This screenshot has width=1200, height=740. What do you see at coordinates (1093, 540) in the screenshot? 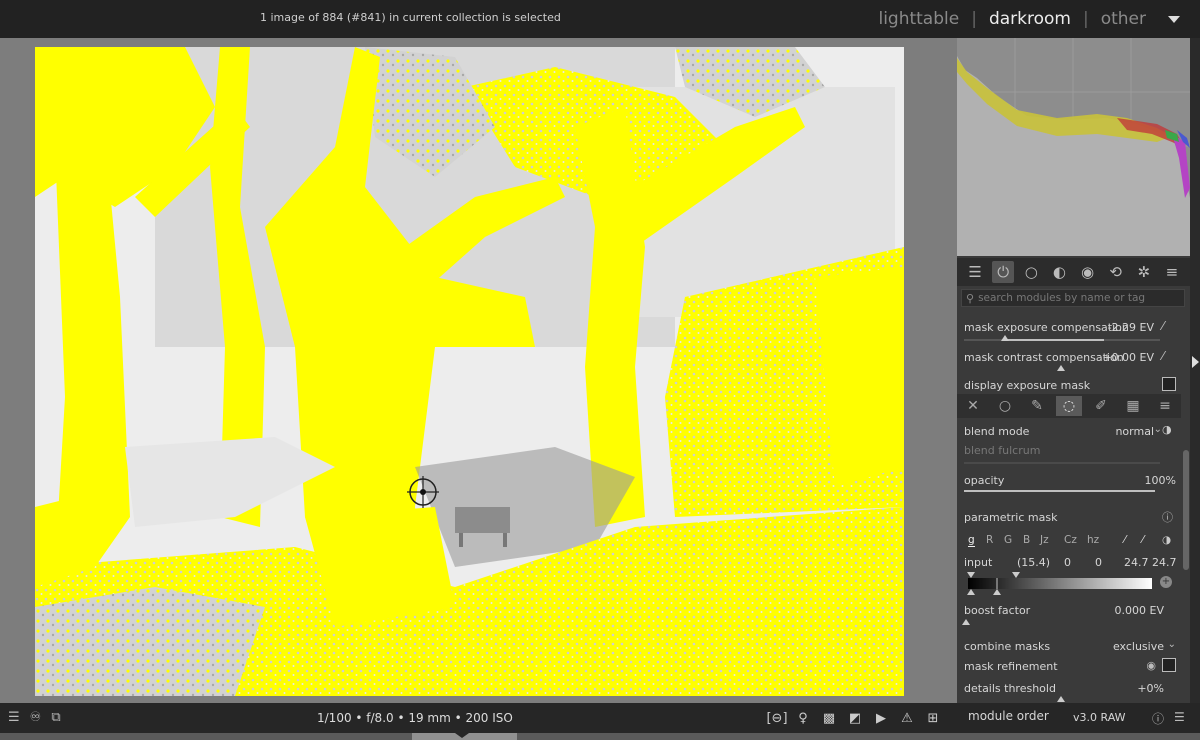
I see `channel-tab-hz: hz` at bounding box center [1093, 540].